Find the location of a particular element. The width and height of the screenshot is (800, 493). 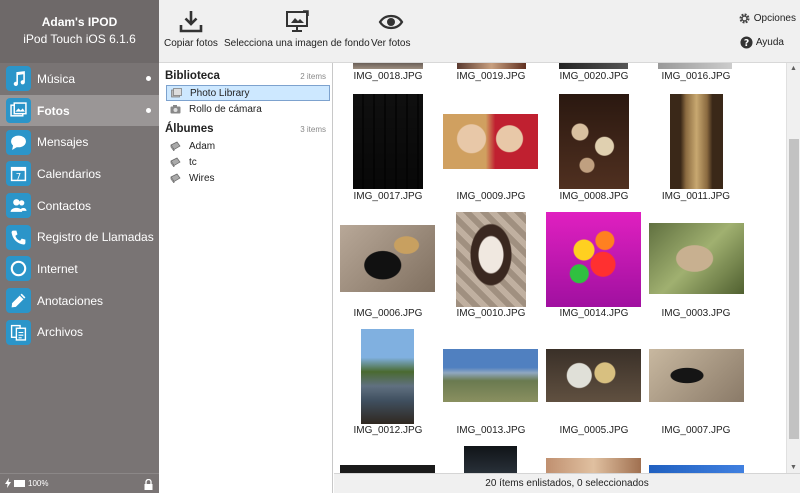

sidebar-item-label: Internet is located at coordinates (57, 268).